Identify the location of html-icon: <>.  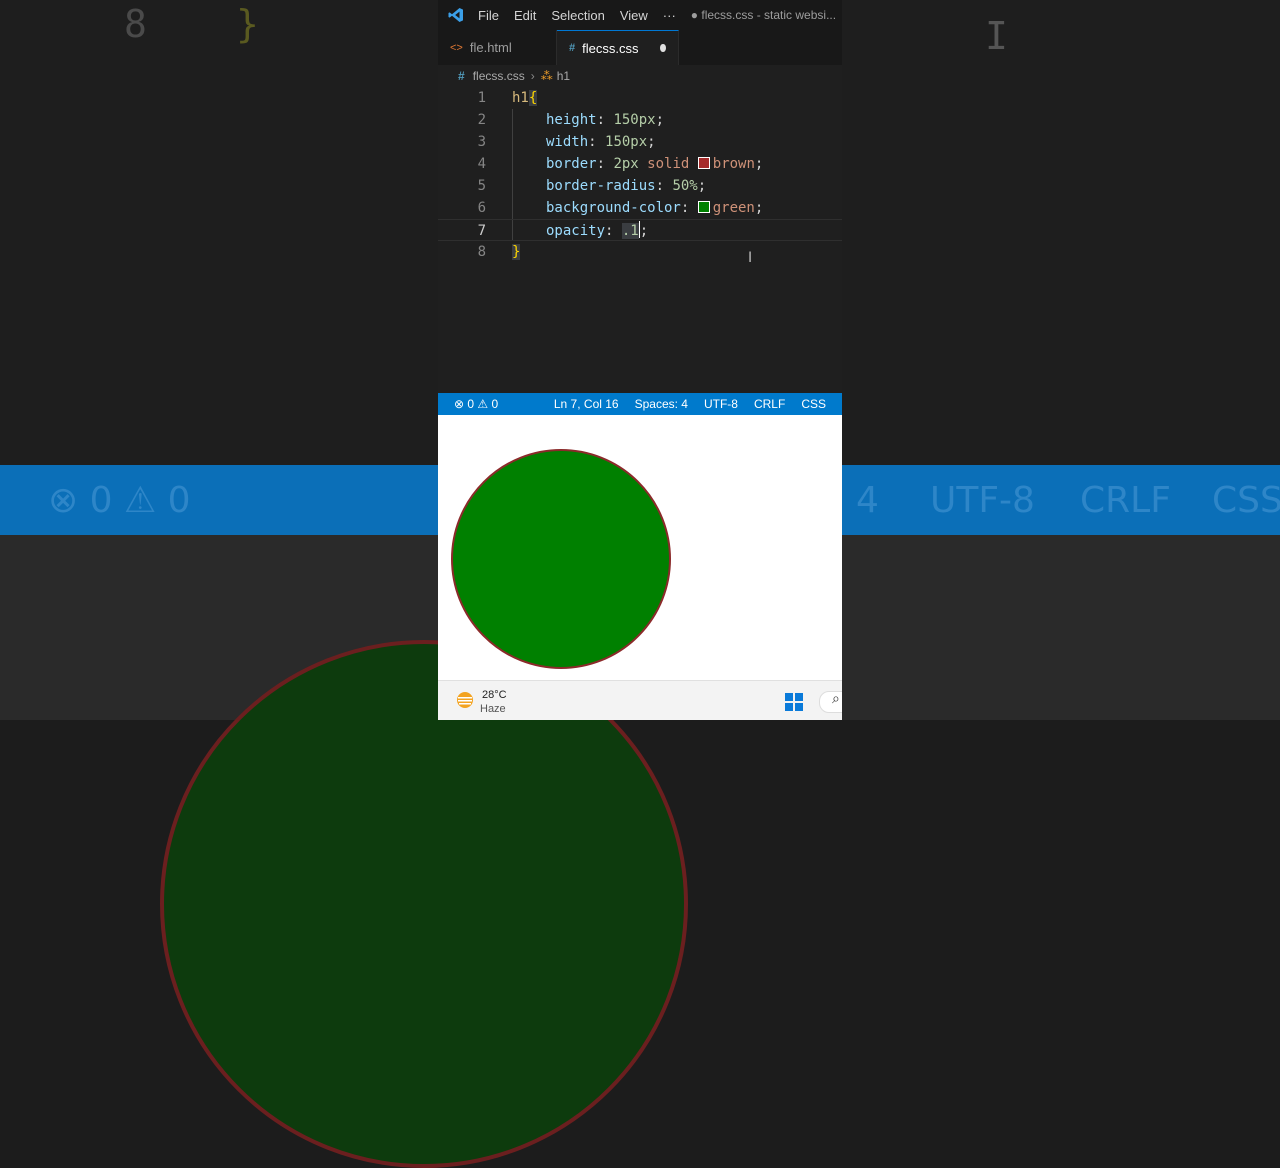
(456, 47).